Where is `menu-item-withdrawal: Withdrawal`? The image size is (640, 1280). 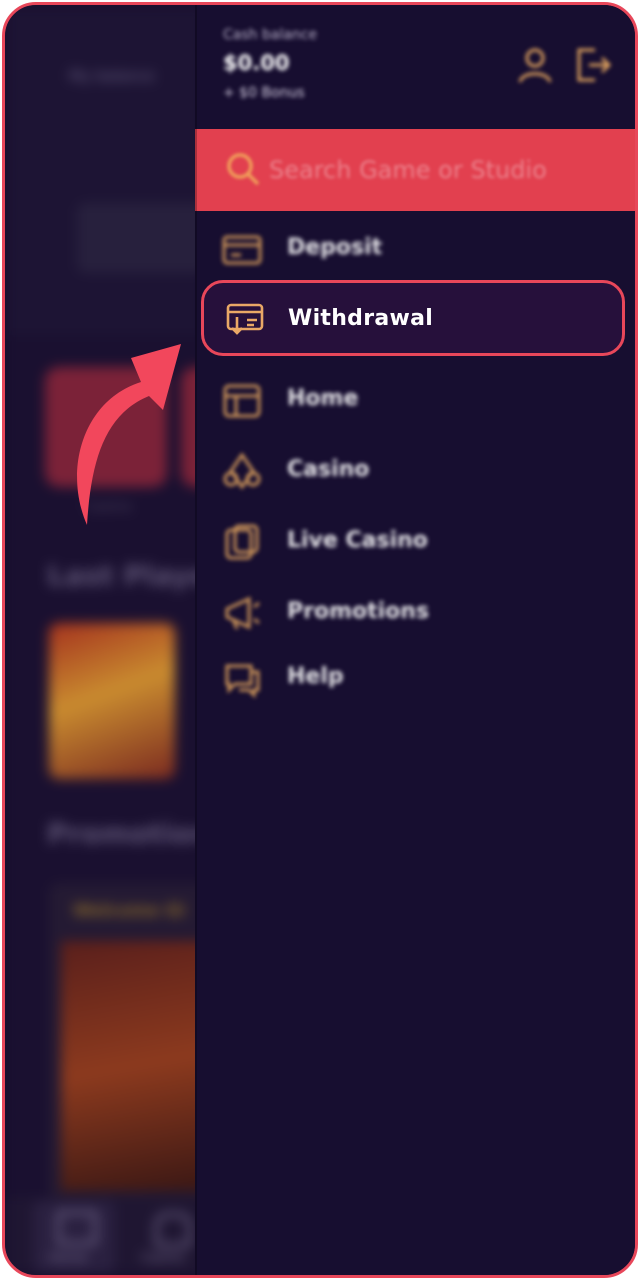 menu-item-withdrawal: Withdrawal is located at coordinates (413, 318).